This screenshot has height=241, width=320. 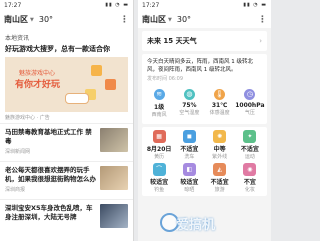 I want to click on pressure-icon: ◷, so click(x=250, y=94).